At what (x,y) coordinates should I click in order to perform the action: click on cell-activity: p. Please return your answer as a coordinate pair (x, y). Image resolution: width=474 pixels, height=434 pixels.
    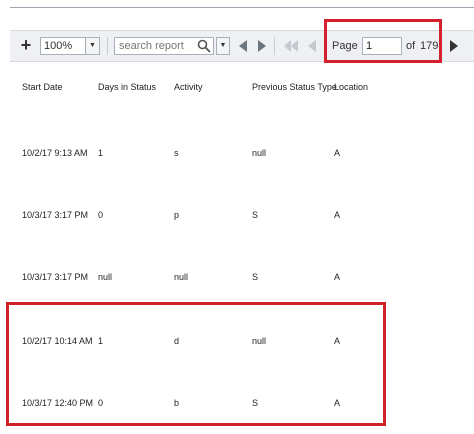
    Looking at the image, I should click on (177, 215).